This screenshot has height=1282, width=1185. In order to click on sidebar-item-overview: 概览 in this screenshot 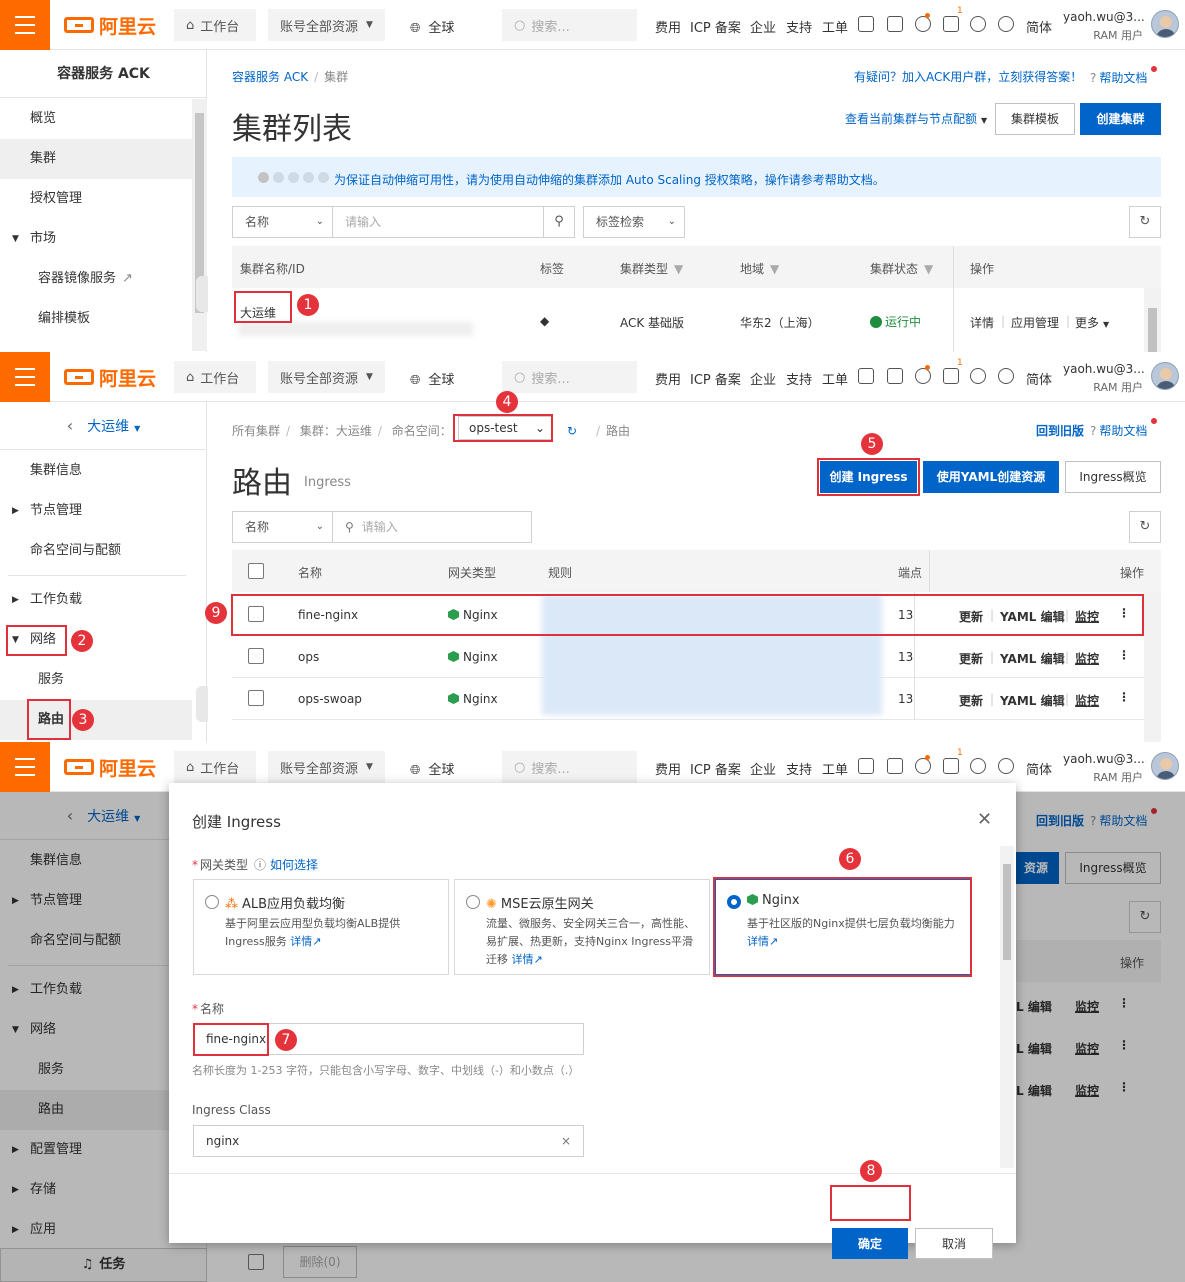, I will do `click(96, 119)`.